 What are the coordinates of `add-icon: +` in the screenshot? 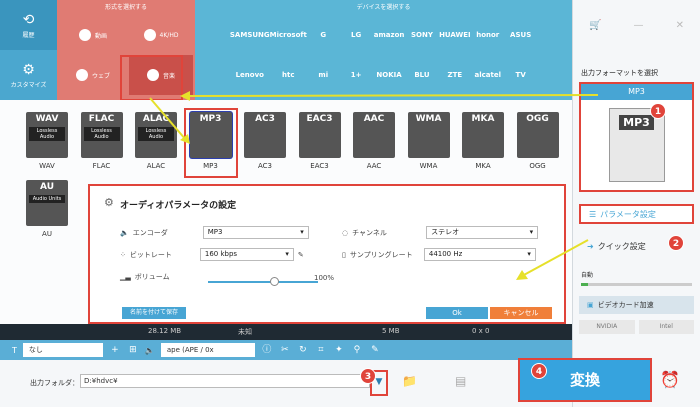 It's located at (115, 350).